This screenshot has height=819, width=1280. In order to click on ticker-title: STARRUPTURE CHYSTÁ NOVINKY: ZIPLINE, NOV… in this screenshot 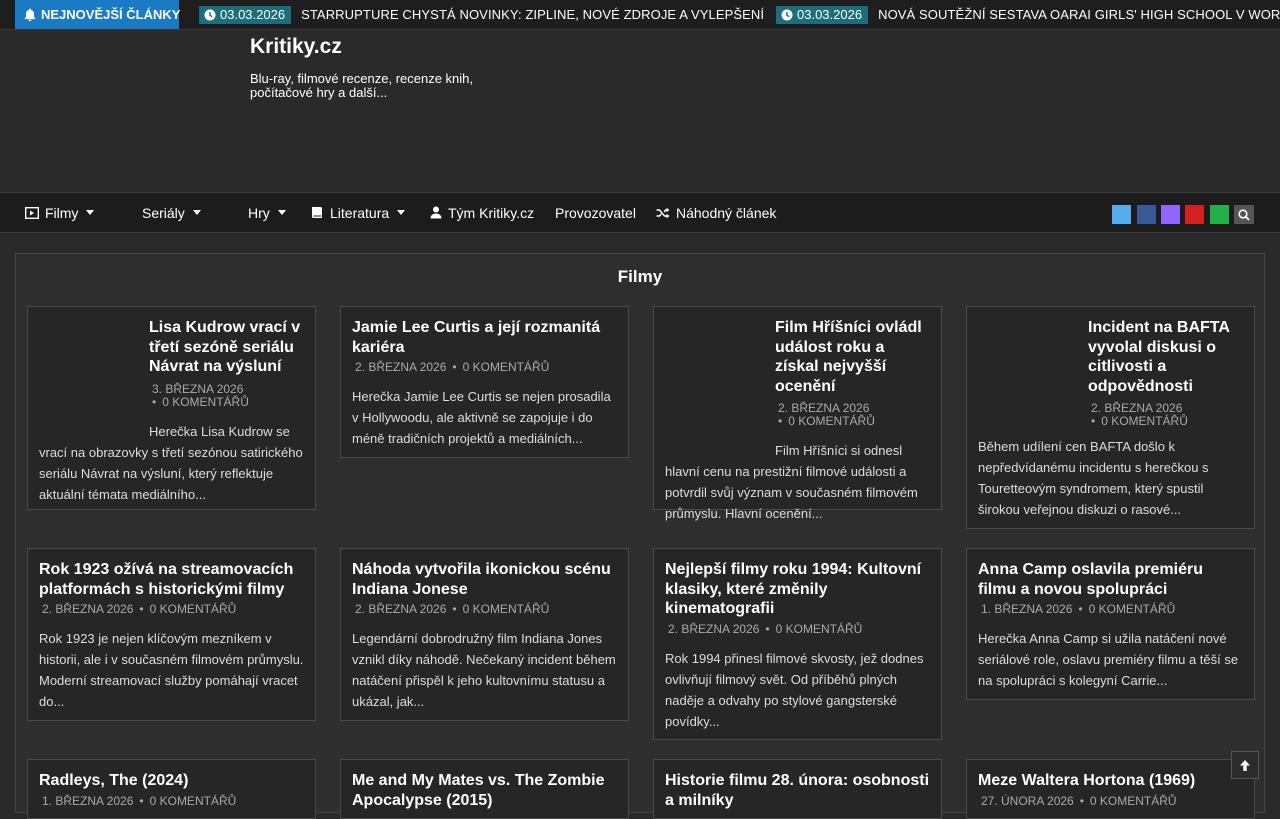, I will do `click(532, 14)`.